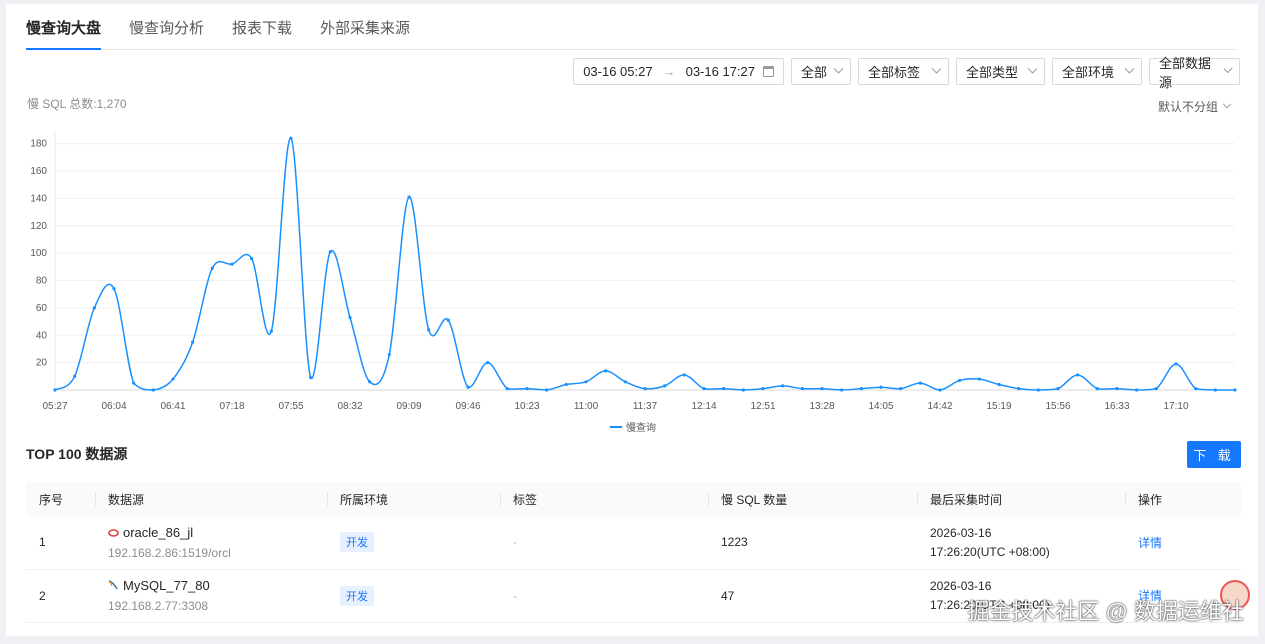 The width and height of the screenshot is (1265, 644). I want to click on group-by-select: 默认不分组, so click(1195, 106).